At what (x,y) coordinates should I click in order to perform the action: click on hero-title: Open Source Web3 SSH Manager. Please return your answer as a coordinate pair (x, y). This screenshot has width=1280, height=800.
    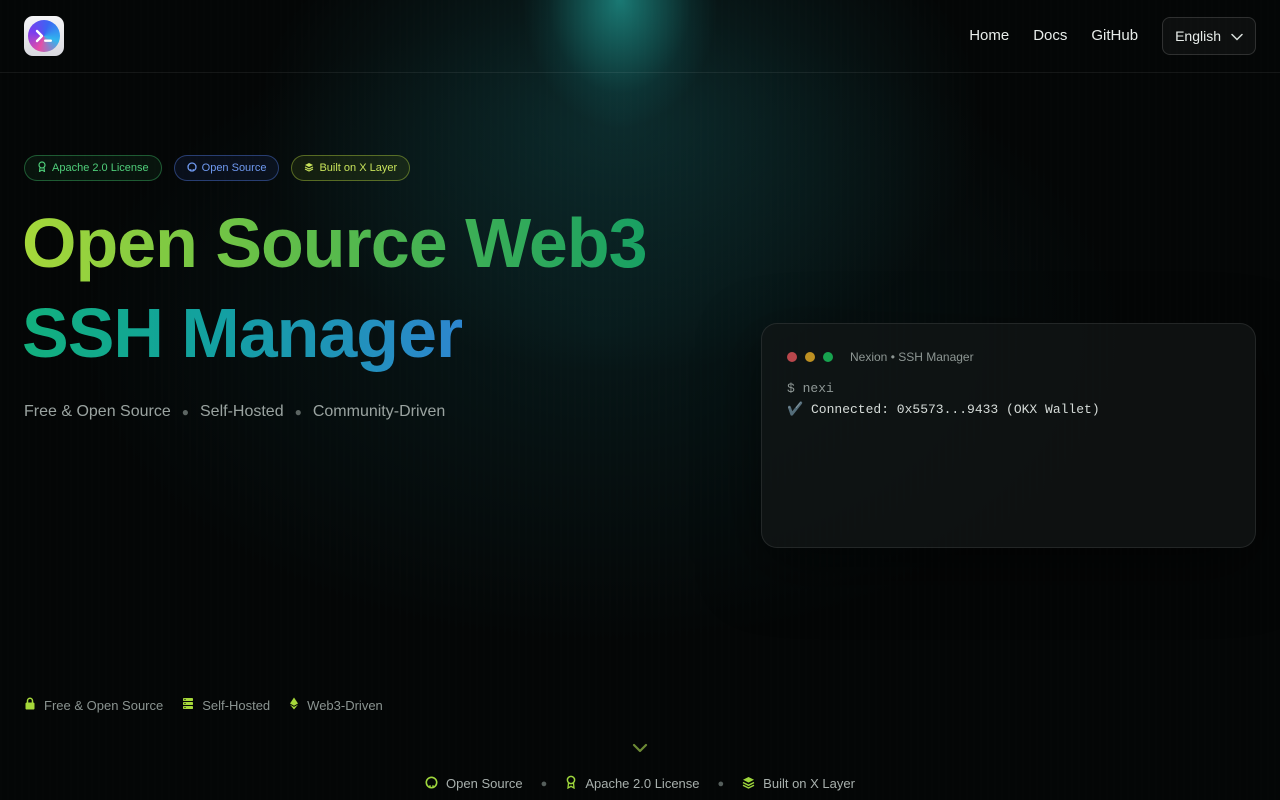
    Looking at the image, I should click on (372, 288).